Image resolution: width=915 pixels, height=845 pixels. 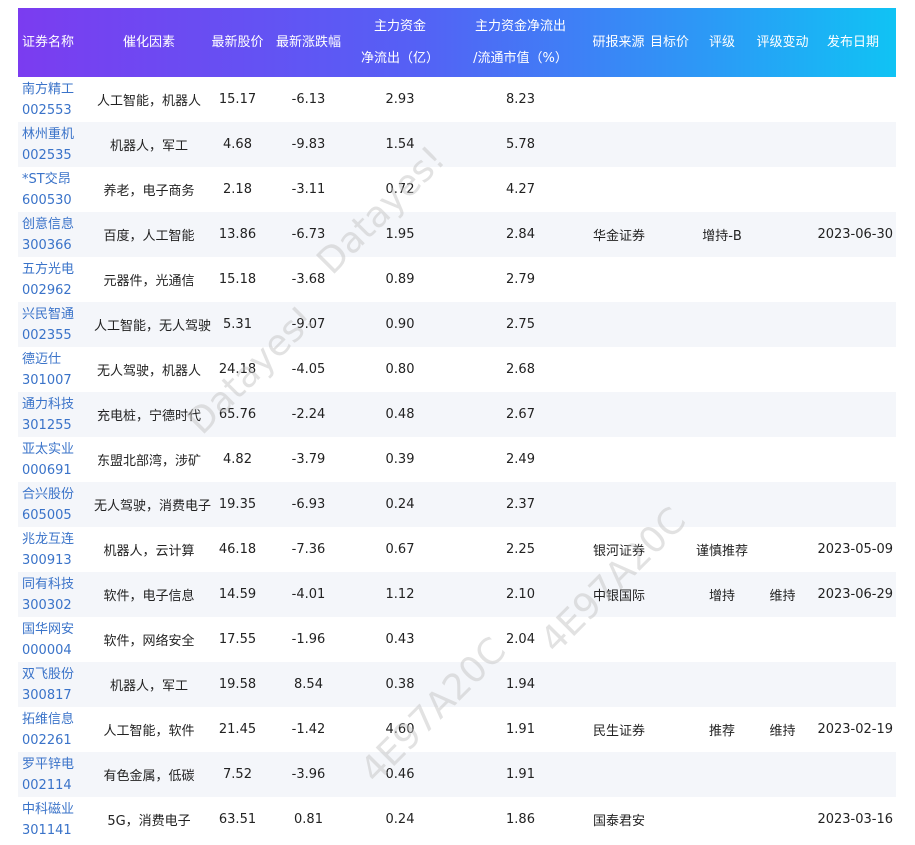 I want to click on header-outflow: 主力资金 净流出（亿）, so click(x=400, y=42).